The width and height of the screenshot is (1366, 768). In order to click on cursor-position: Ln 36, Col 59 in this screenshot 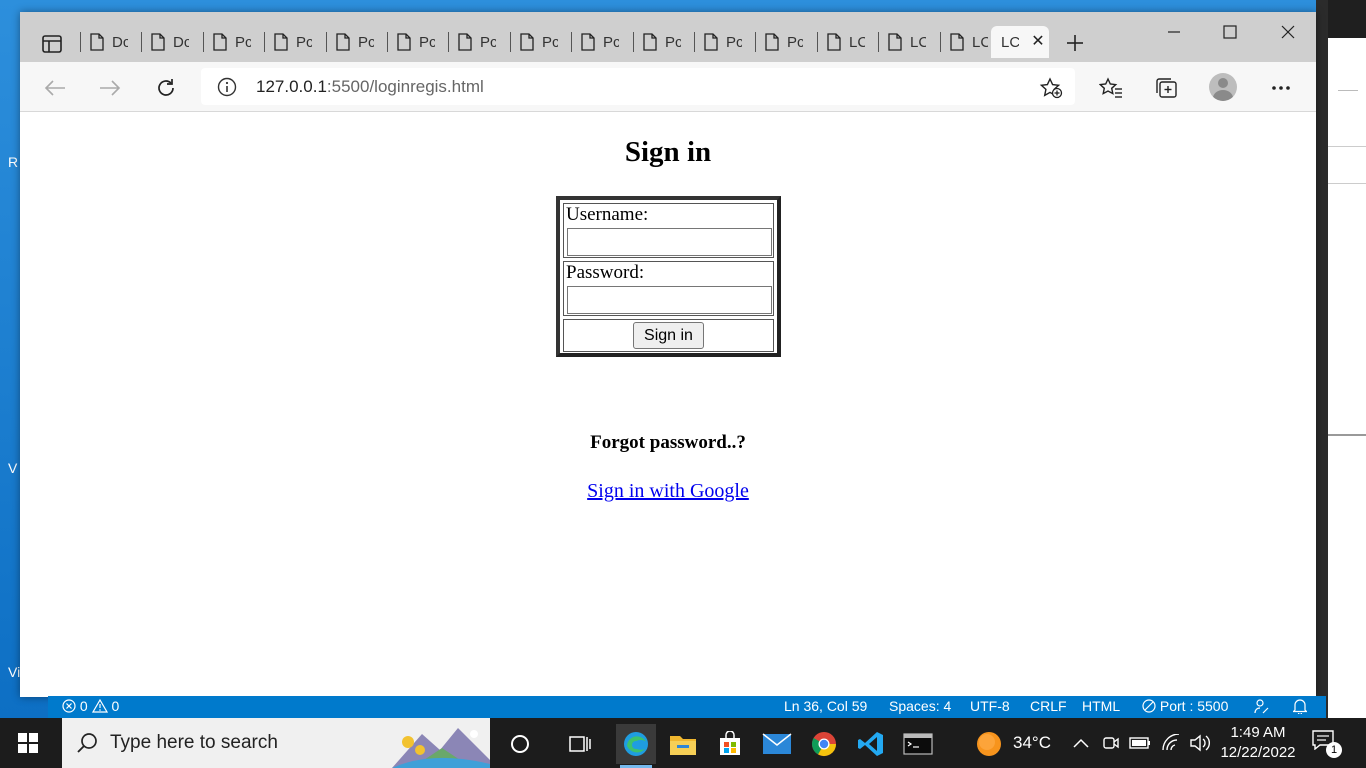, I will do `click(825, 706)`.